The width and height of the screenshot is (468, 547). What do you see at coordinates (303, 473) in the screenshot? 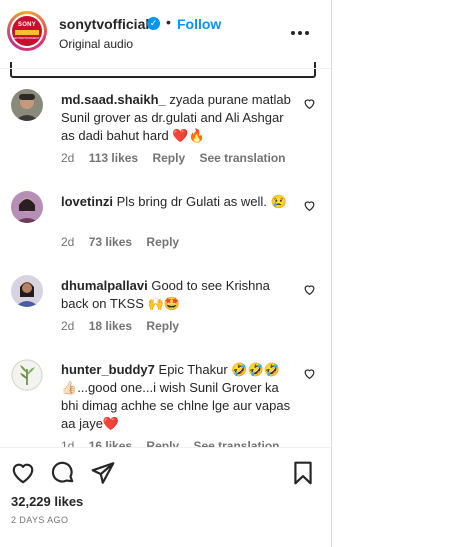
I see `bookmark-icon` at bounding box center [303, 473].